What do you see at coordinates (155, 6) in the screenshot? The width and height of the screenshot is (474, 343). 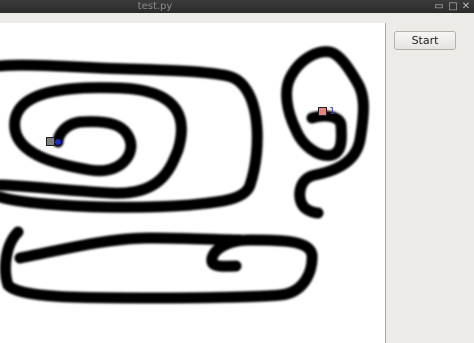 I see `window-title: test.py` at bounding box center [155, 6].